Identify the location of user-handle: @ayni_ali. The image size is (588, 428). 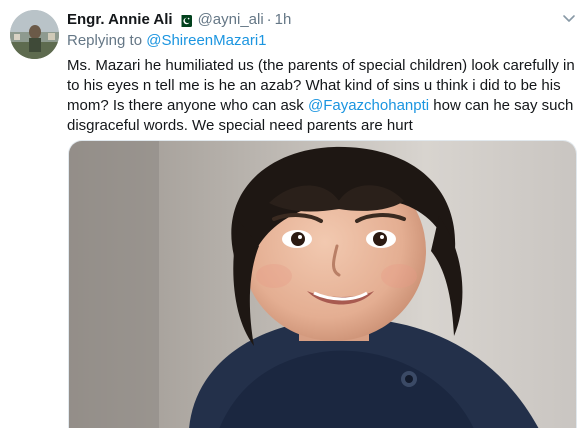
(231, 19).